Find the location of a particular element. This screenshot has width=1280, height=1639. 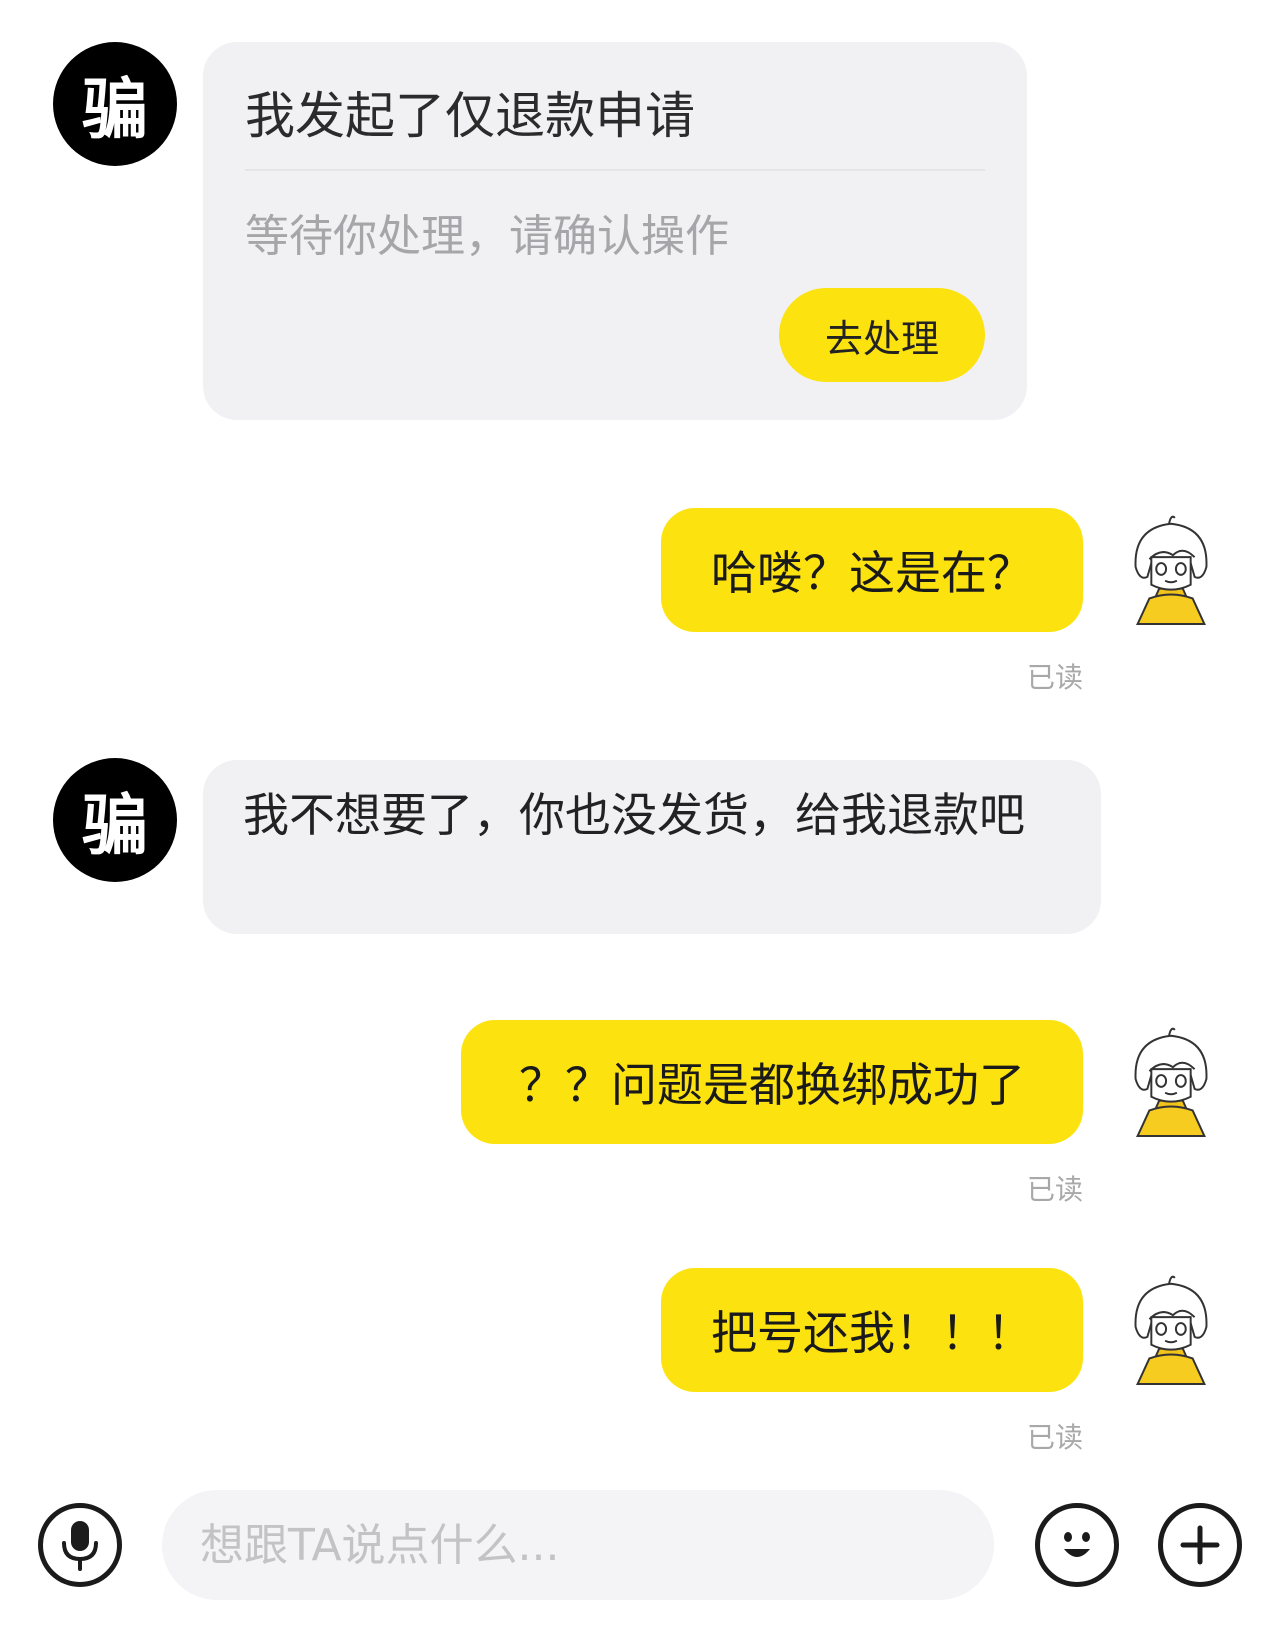

outgoing-message-bubble: ？？问题是都换绑成功了 is located at coordinates (772, 1082).